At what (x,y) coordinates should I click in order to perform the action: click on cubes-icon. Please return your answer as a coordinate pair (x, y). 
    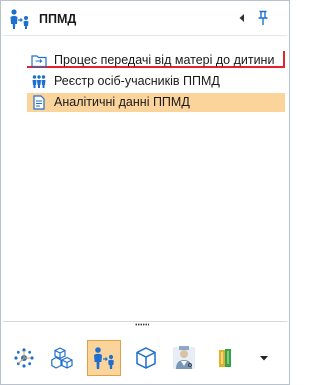
    Looking at the image, I should click on (62, 358).